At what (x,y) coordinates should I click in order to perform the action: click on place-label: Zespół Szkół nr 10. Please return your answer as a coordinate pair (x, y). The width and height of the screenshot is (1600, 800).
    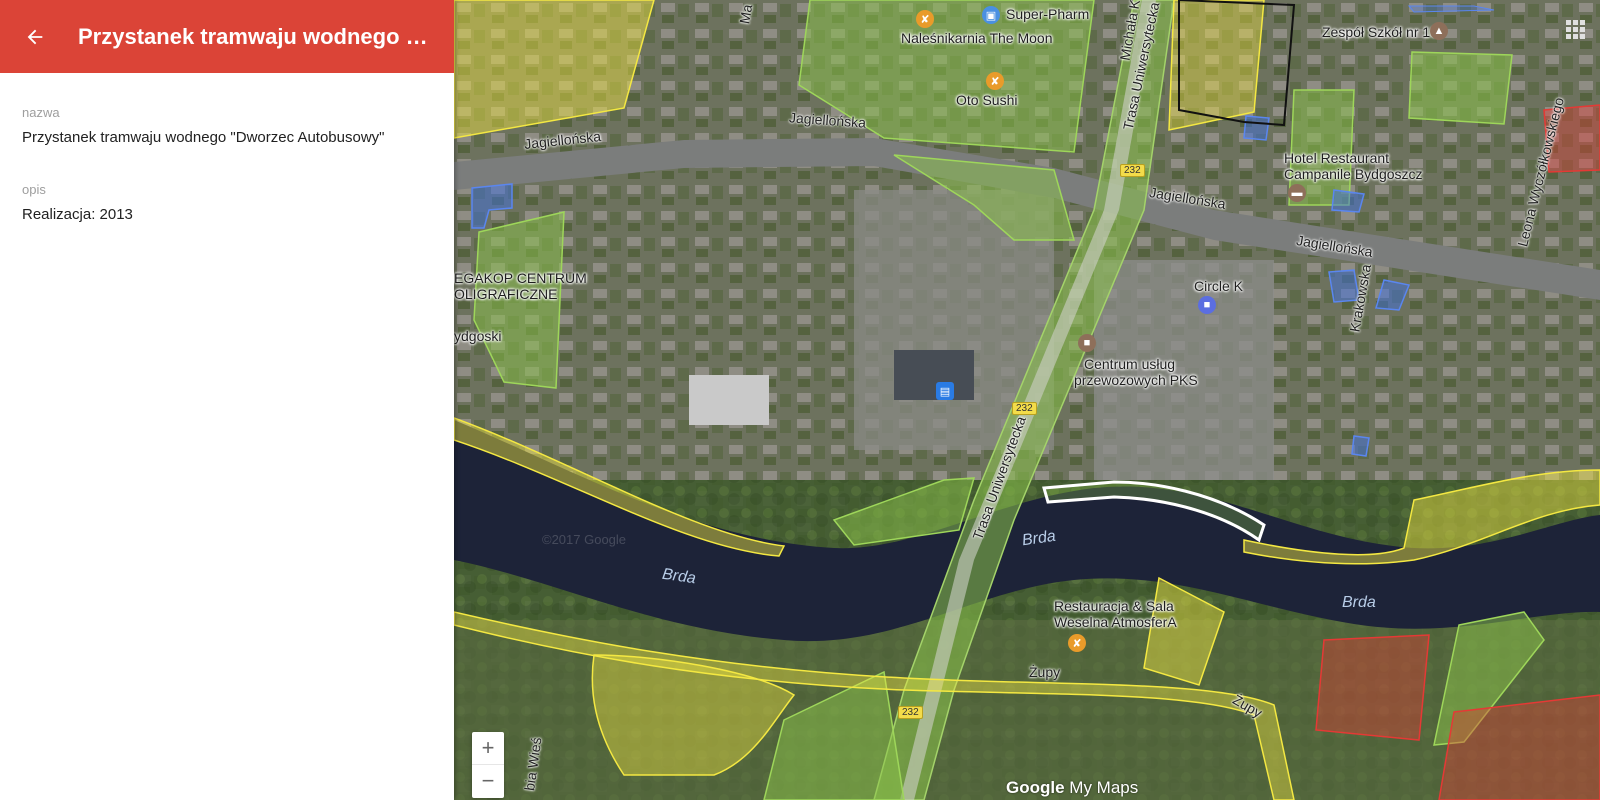
    Looking at the image, I should click on (1380, 32).